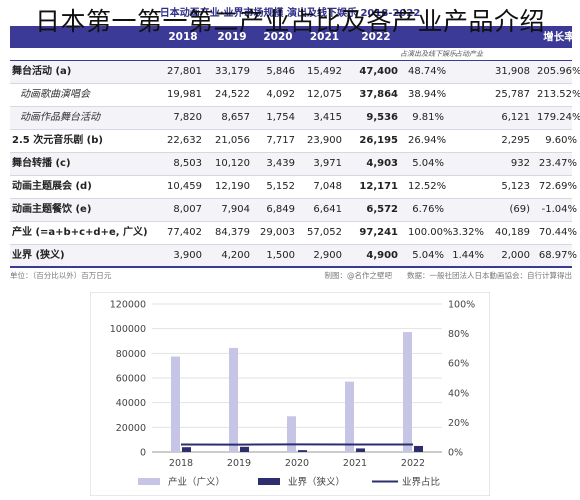 The image size is (580, 500). What do you see at coordinates (280, 255) in the screenshot?
I see `table-cell: 1,500` at bounding box center [280, 255].